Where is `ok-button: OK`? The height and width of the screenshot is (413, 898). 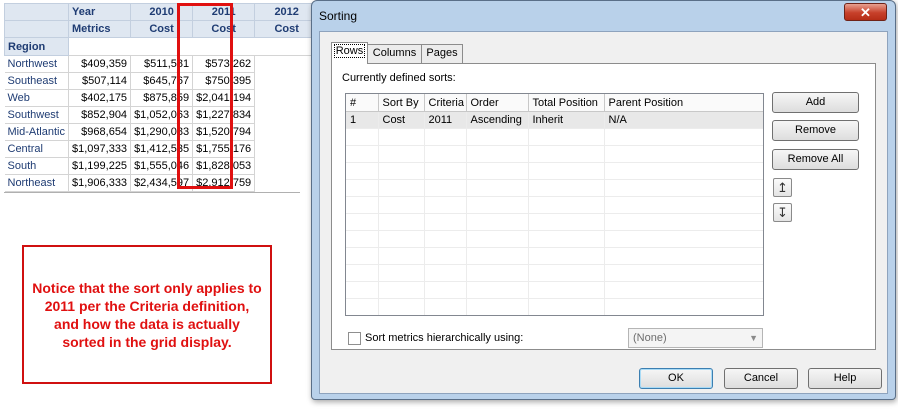 ok-button: OK is located at coordinates (676, 378).